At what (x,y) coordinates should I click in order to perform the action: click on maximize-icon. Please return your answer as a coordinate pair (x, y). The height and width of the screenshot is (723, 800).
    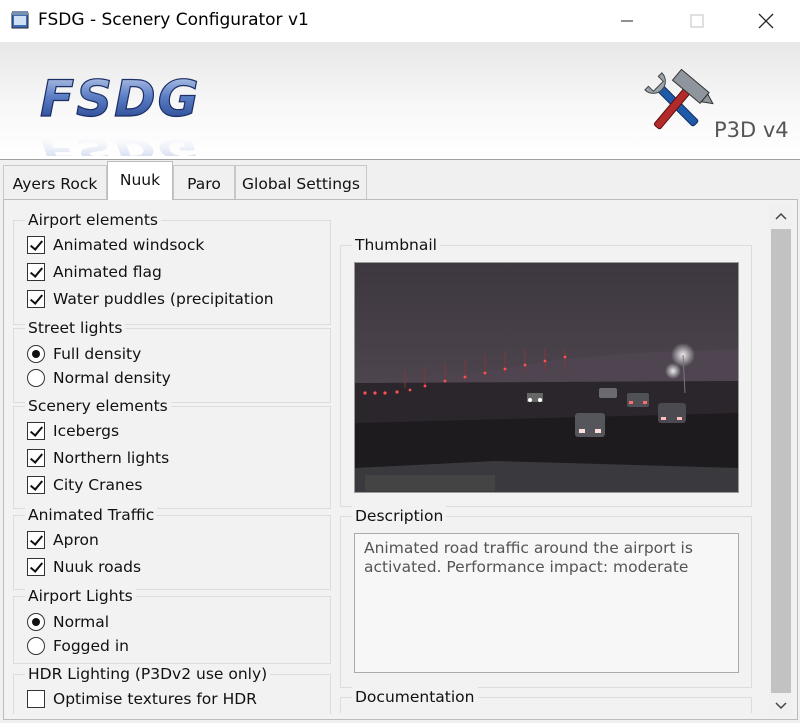
    Looking at the image, I should click on (697, 21).